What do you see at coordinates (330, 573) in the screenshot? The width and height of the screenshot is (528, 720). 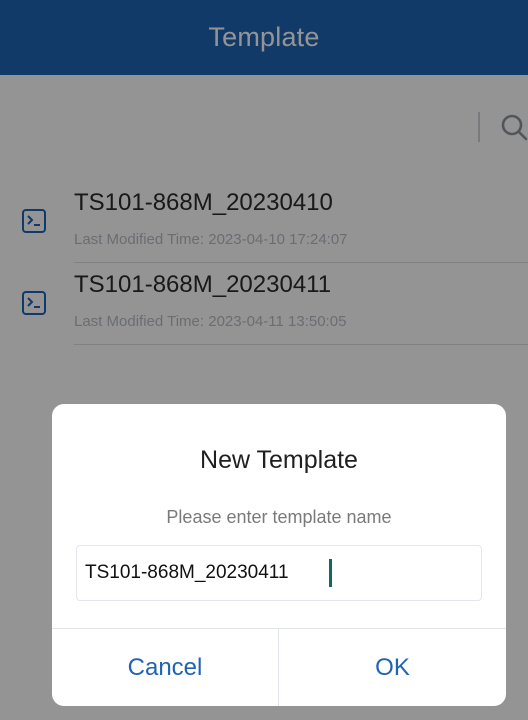 I see `text-caret` at bounding box center [330, 573].